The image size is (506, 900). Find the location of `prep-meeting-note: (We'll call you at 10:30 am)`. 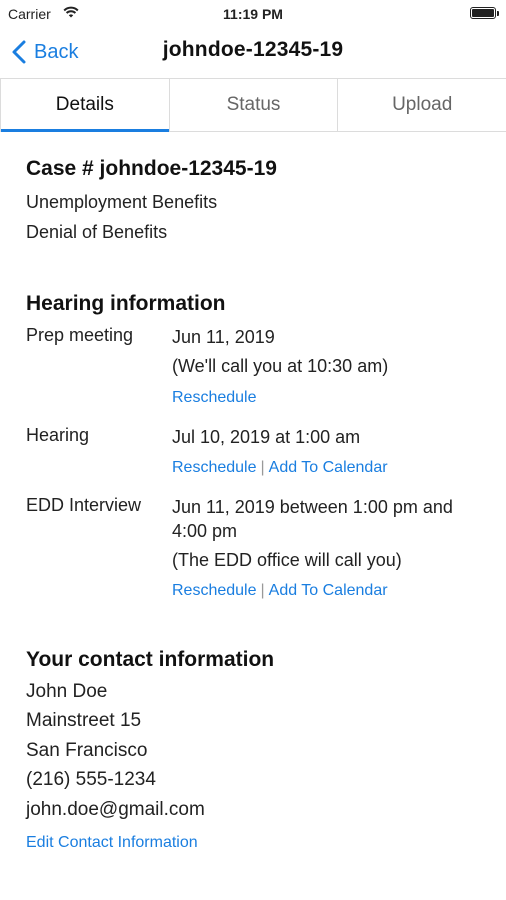

prep-meeting-note: (We'll call you at 10:30 am) is located at coordinates (280, 366).